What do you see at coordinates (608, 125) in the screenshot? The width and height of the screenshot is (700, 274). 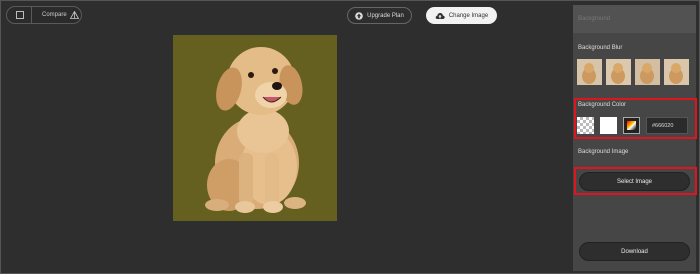 I see `white-swatch` at bounding box center [608, 125].